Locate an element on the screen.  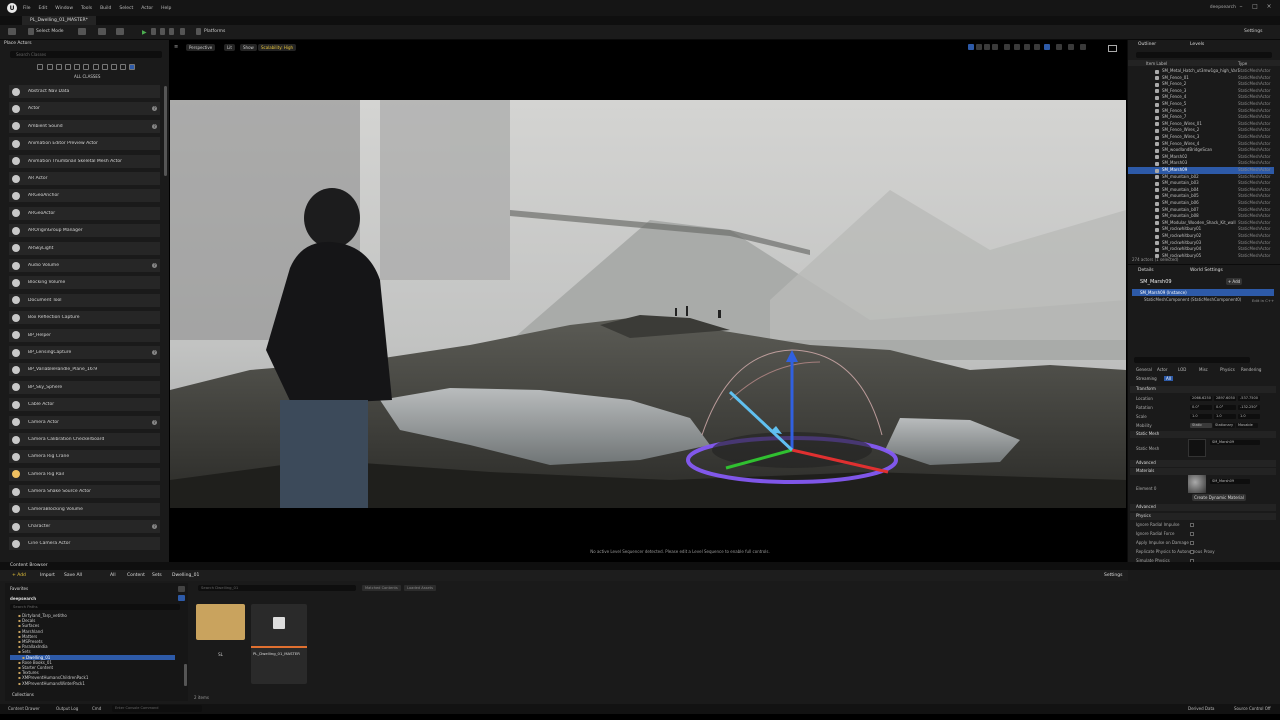
outliner-row: SM_Fence_01 StaticMeshActor is located at coordinates (1201, 78).